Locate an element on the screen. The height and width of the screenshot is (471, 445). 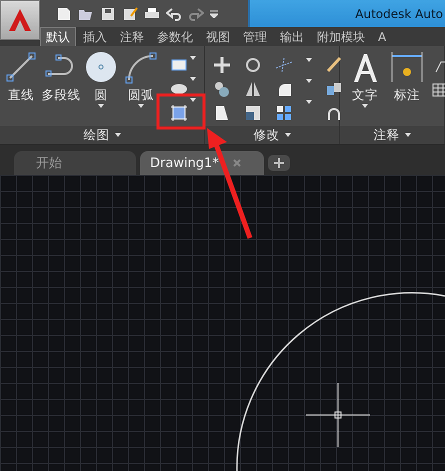
hatch-icon is located at coordinates (179, 113).